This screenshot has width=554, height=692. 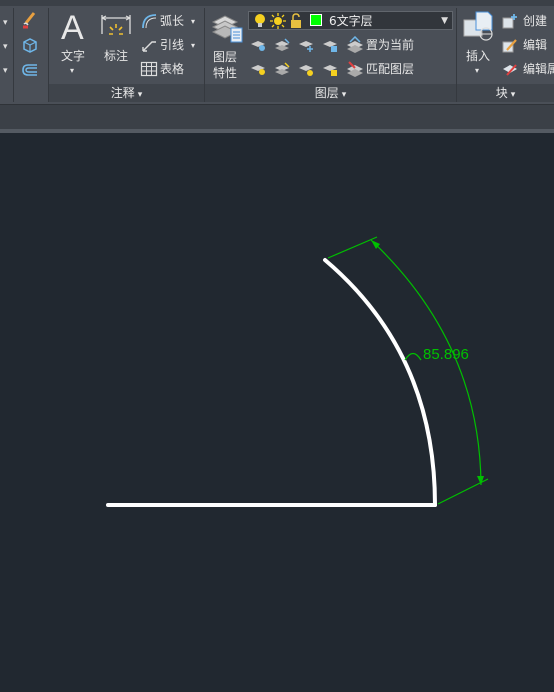 What do you see at coordinates (149, 69) in the screenshot?
I see `table-icon` at bounding box center [149, 69].